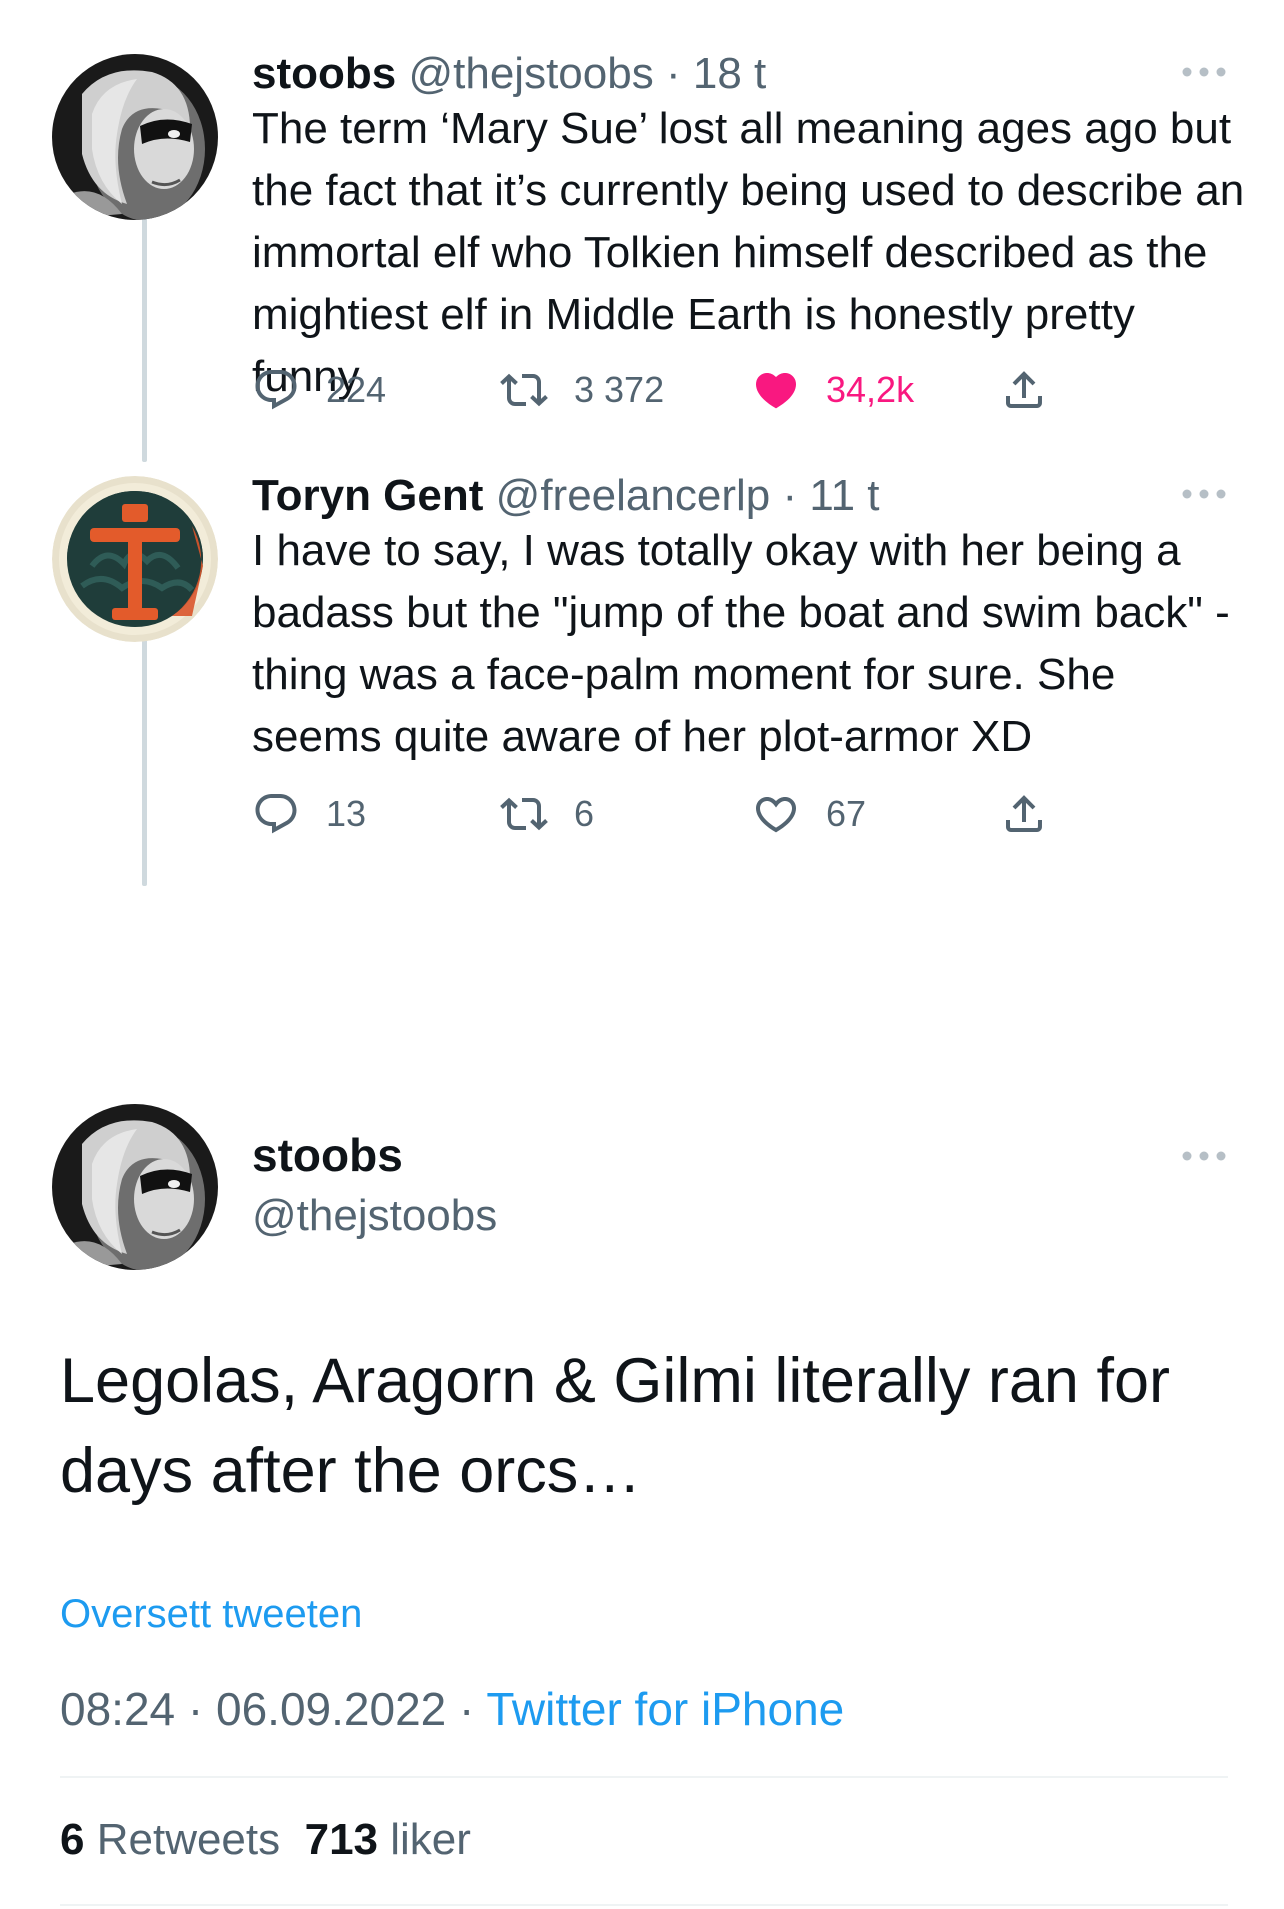  I want to click on tweet-time: 08:24, so click(117, 1709).